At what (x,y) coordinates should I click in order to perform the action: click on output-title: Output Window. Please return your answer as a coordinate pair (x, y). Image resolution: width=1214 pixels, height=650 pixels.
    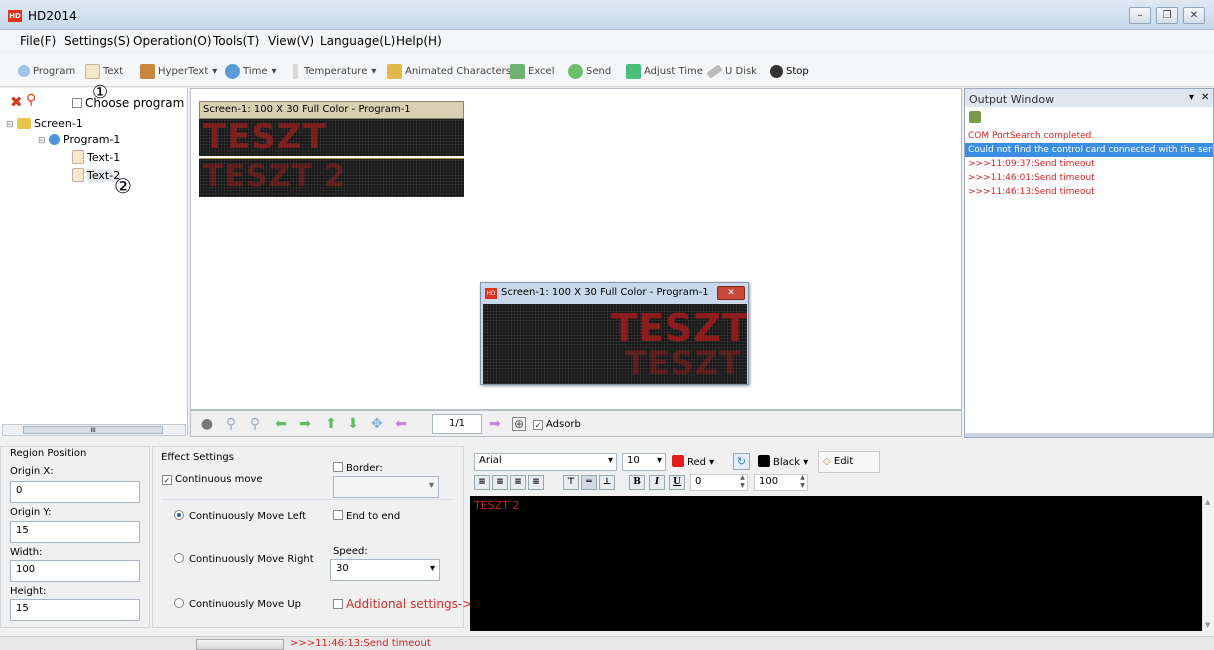
    Looking at the image, I should click on (1012, 99).